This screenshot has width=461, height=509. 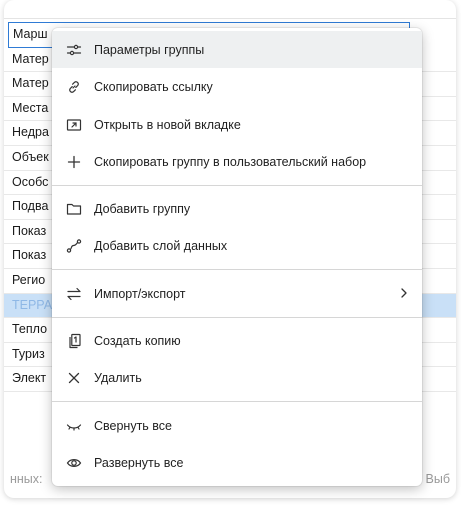 What do you see at coordinates (74, 87) in the screenshot?
I see `link-icon` at bounding box center [74, 87].